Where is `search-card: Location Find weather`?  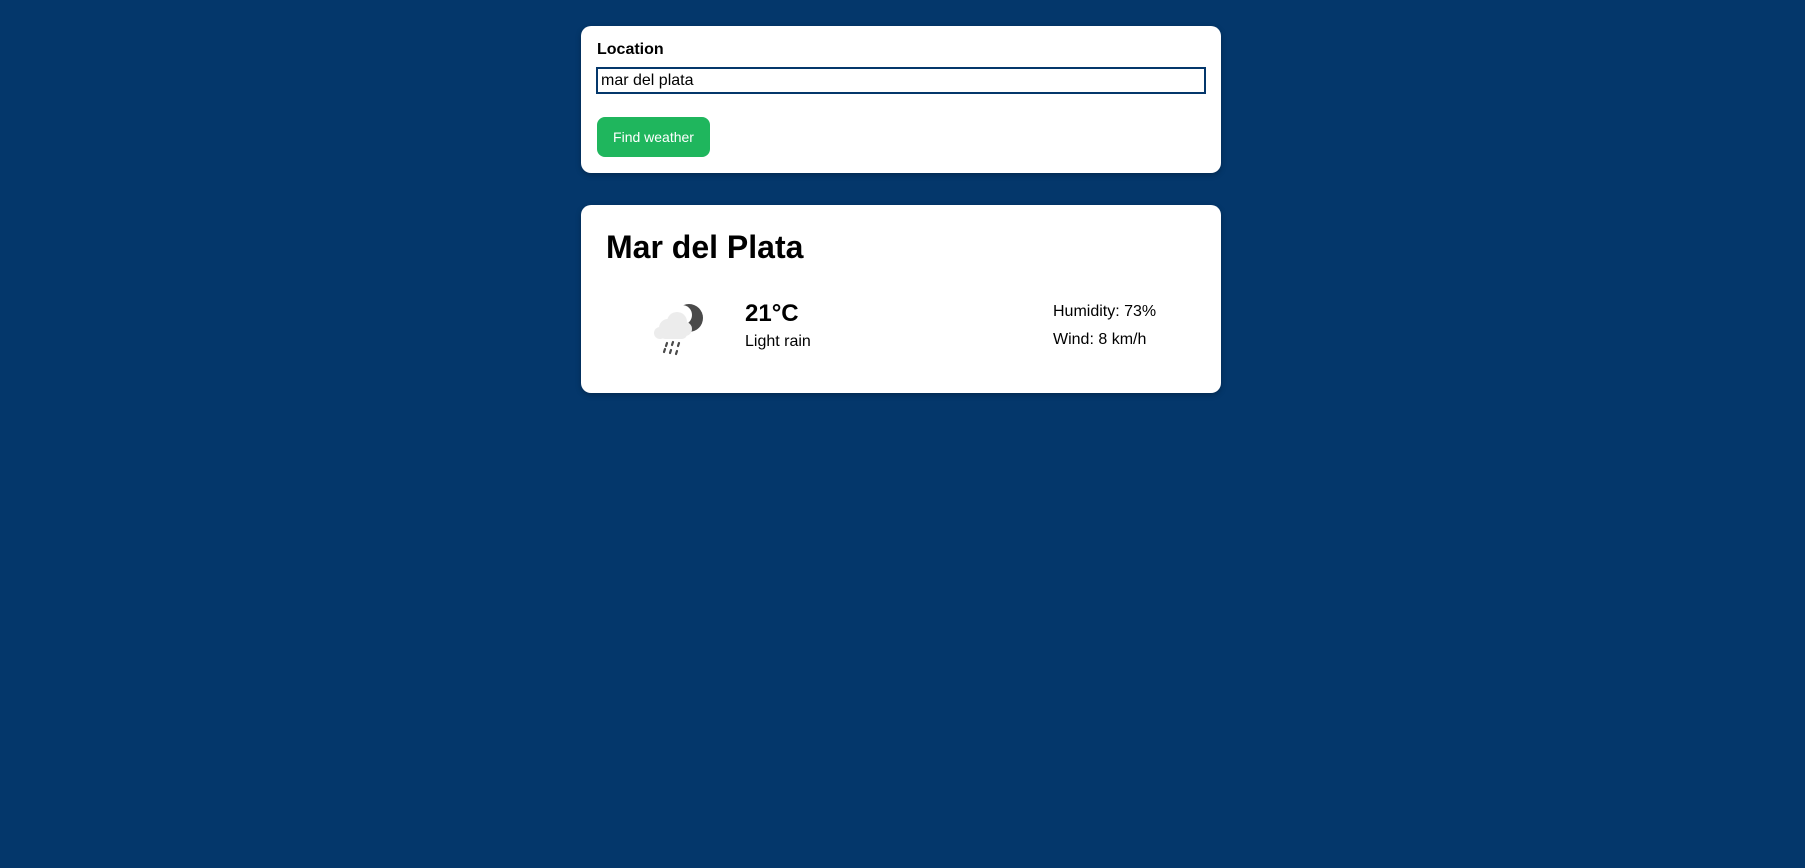 search-card: Location Find weather is located at coordinates (901, 99).